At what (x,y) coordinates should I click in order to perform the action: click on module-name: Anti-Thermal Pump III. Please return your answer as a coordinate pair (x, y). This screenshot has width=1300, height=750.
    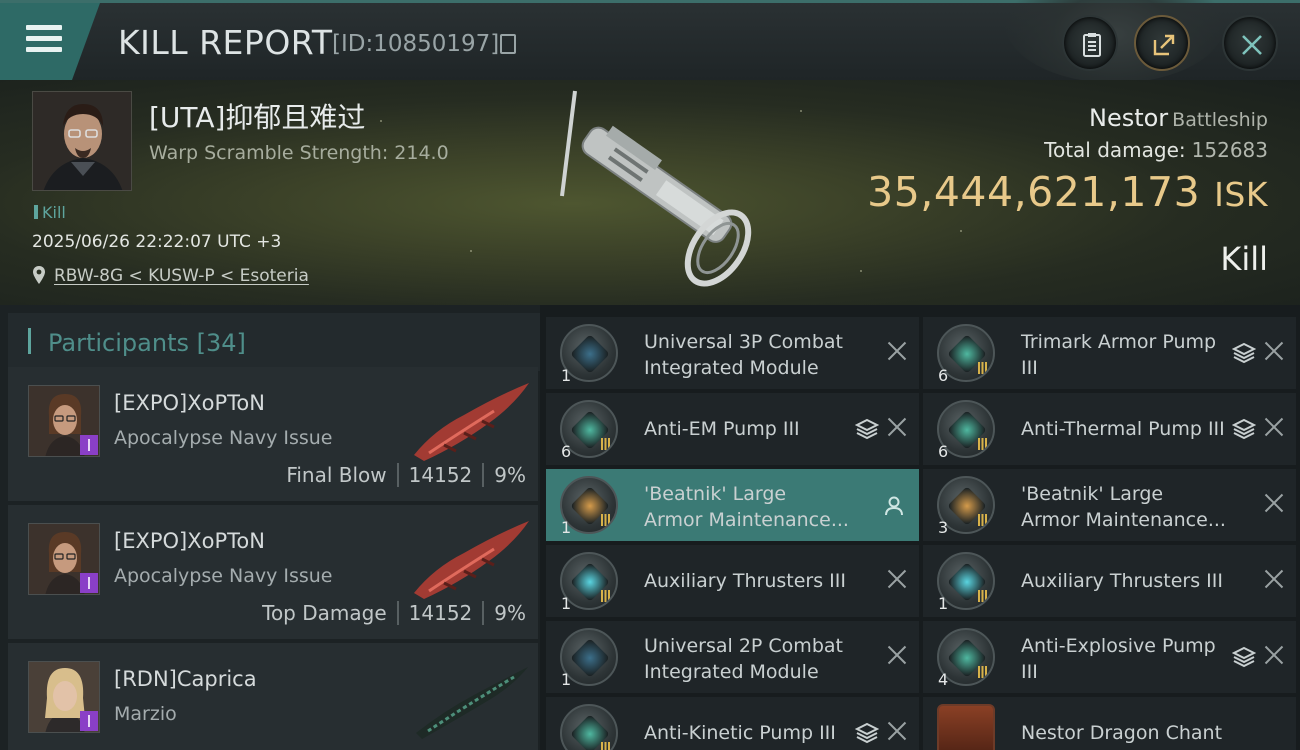
    Looking at the image, I should click on (1131, 429).